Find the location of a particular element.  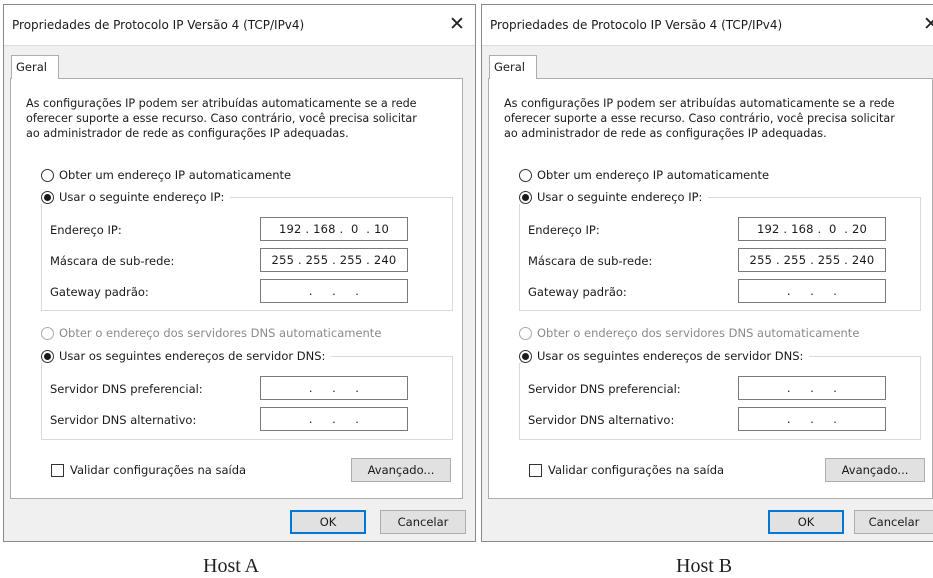

ip-address-field: 192 . 168 . 0 . 20 is located at coordinates (812, 229).